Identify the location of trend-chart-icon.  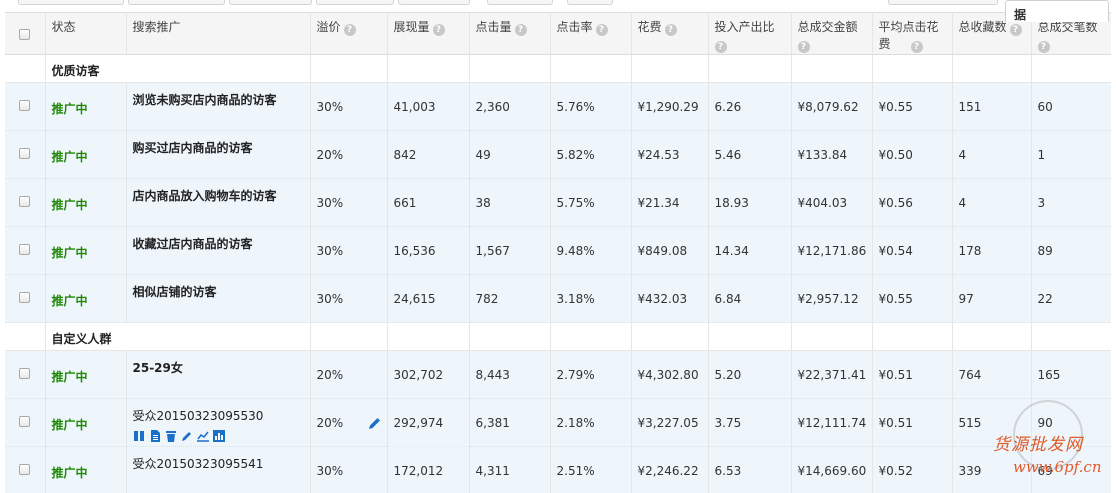
(202, 436).